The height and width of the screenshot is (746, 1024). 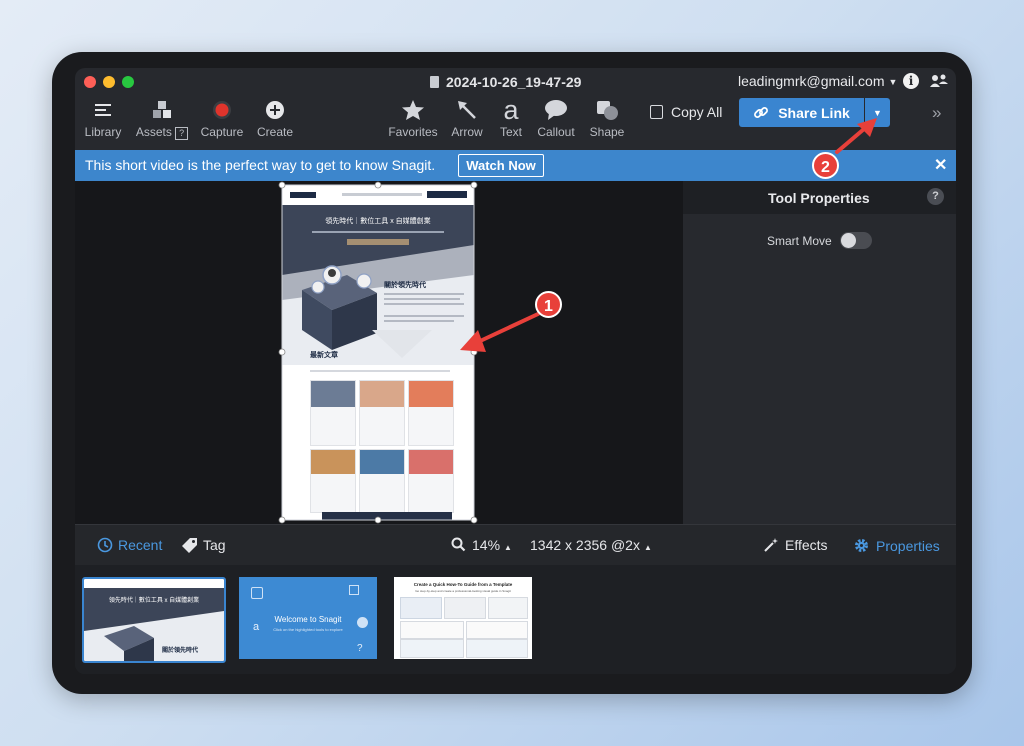 I want to click on arrow-label: Arrow, so click(x=467, y=132).